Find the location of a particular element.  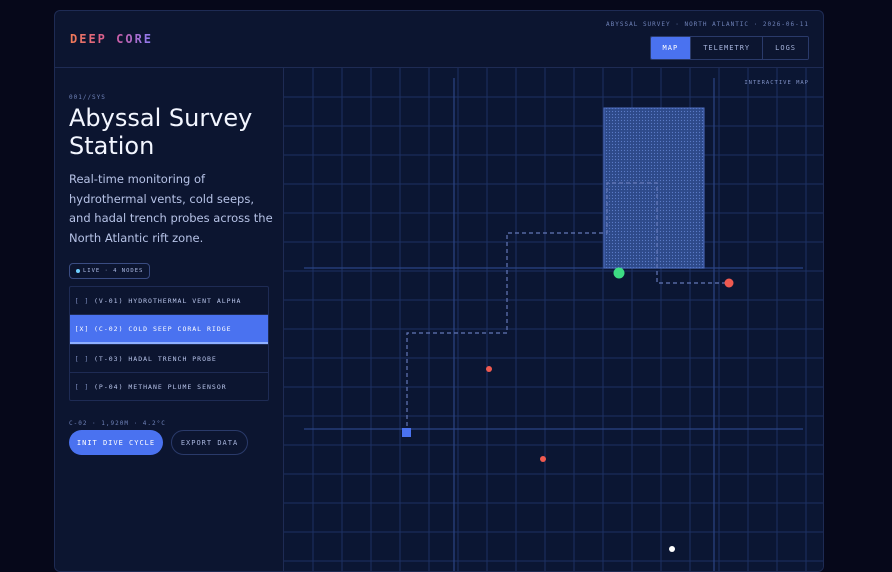

live-badge-label: LIVE · 4 NODES is located at coordinates (113, 271).